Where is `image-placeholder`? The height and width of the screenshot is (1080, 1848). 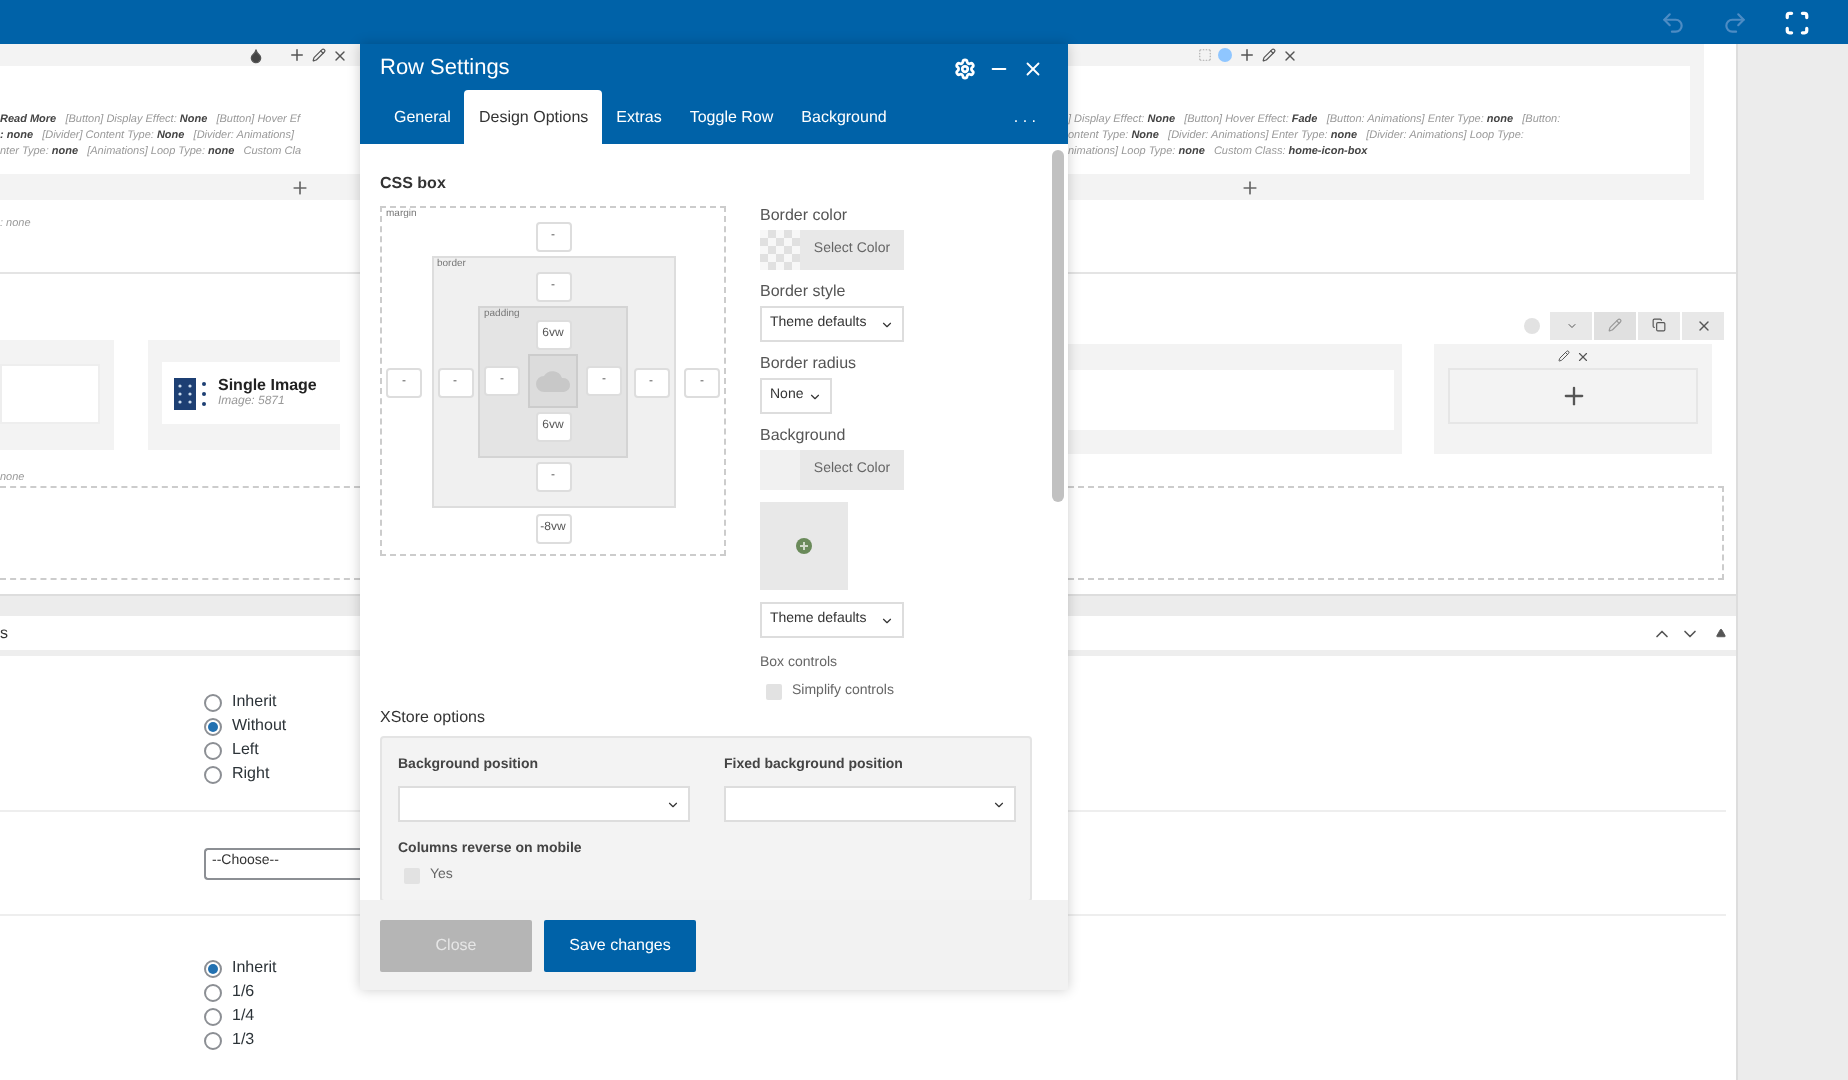 image-placeholder is located at coordinates (804, 546).